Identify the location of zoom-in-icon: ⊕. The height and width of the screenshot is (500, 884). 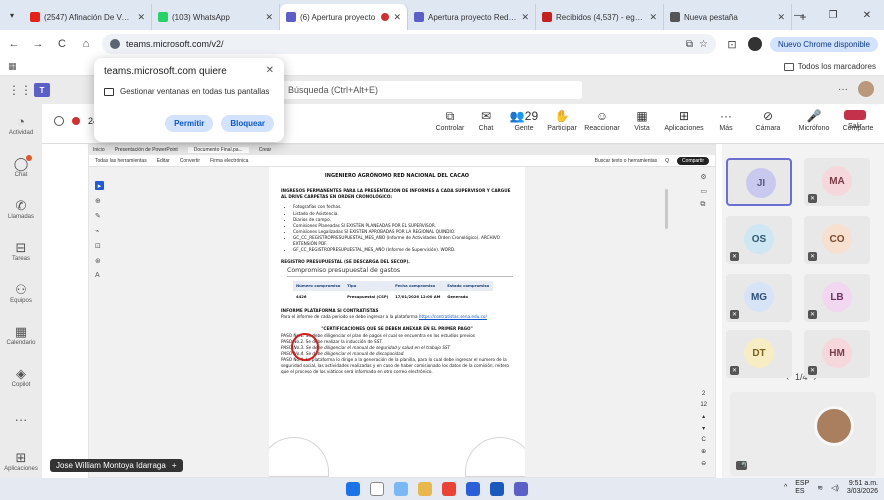
(703, 451).